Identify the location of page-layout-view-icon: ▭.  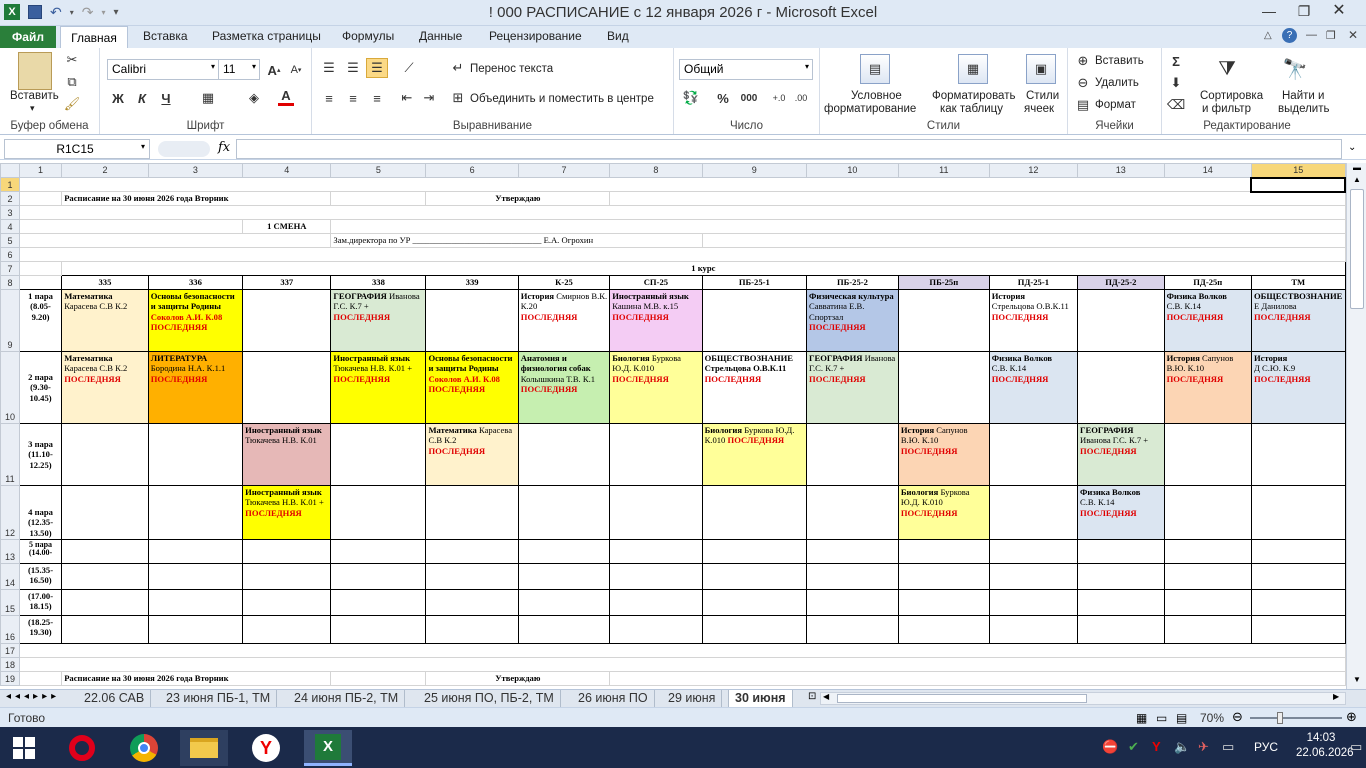
(1161, 718).